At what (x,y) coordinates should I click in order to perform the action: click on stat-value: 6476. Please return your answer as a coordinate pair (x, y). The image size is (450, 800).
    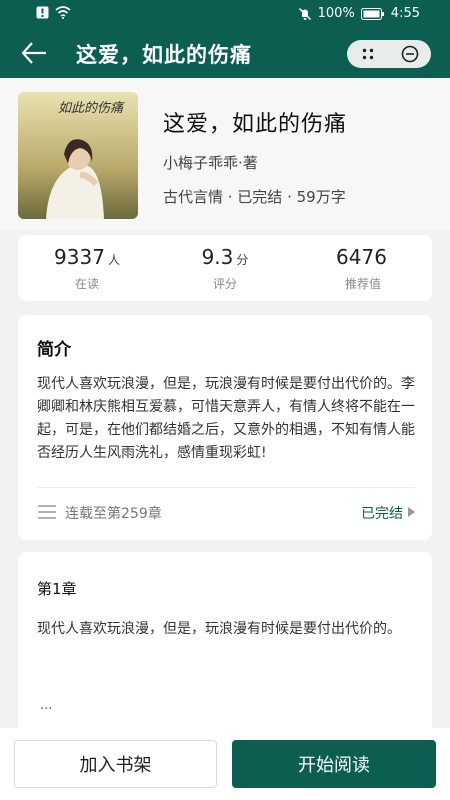
    Looking at the image, I should click on (361, 257).